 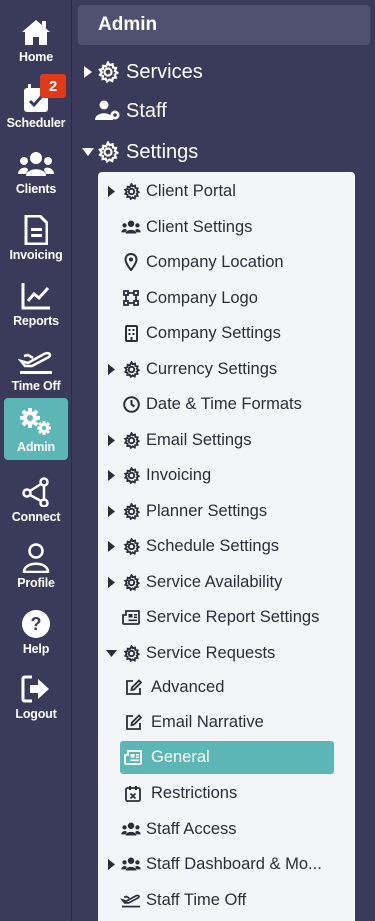 I want to click on user-icon, so click(x=36, y=558).